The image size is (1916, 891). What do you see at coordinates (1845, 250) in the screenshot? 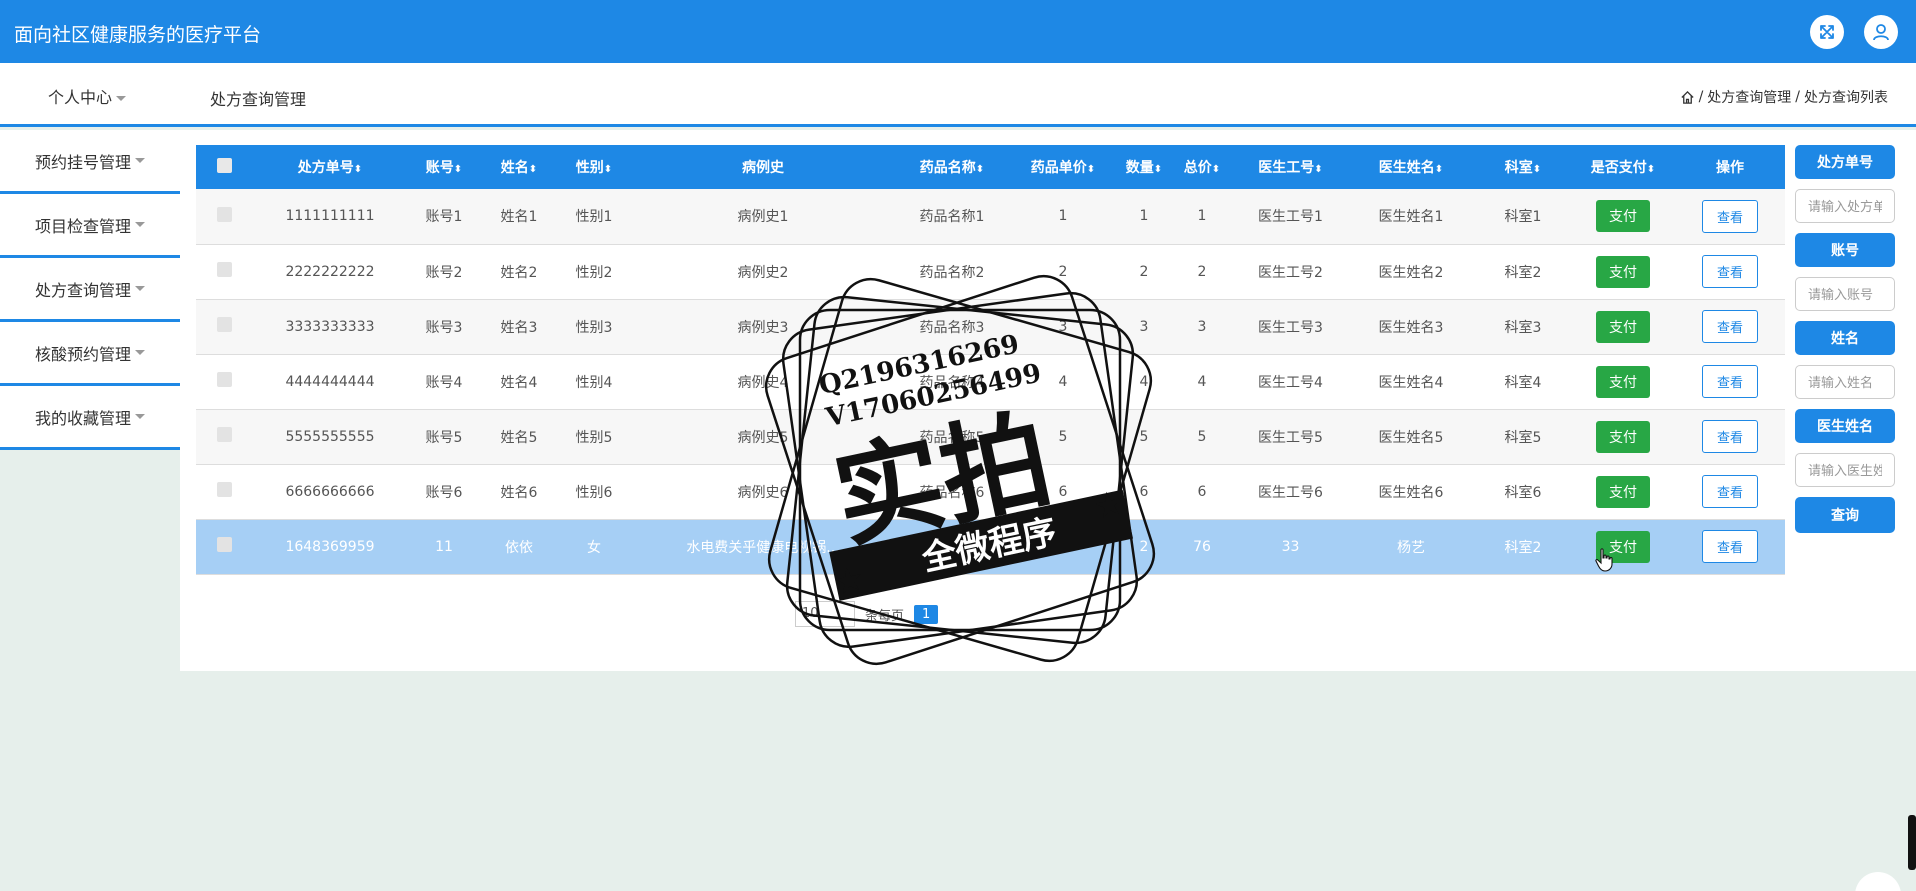
I see `search-label-account: 账号` at bounding box center [1845, 250].